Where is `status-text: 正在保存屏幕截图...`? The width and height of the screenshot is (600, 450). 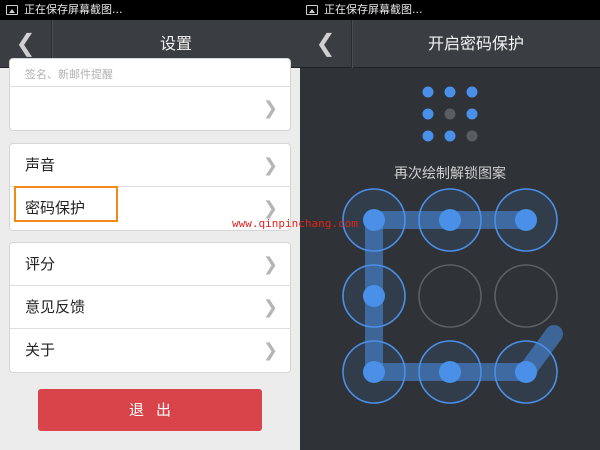
status-text: 正在保存屏幕截图... is located at coordinates (73, 9).